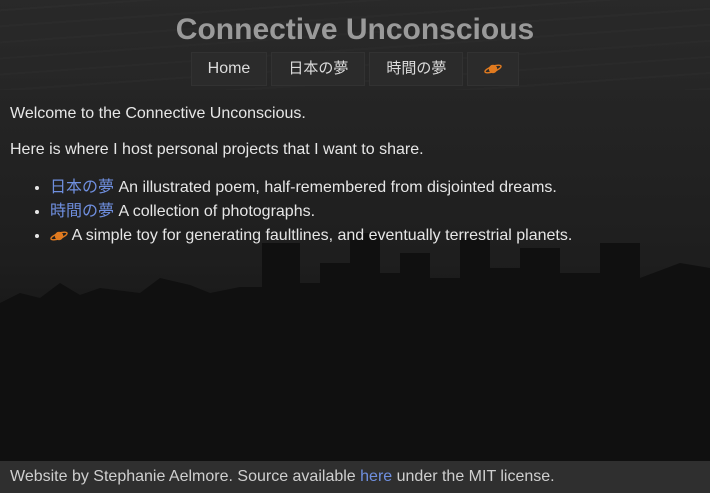 The width and height of the screenshot is (710, 493). Describe the element at coordinates (158, 113) in the screenshot. I see `welcome-text: Welcome to the Connective Unconscious.` at that location.